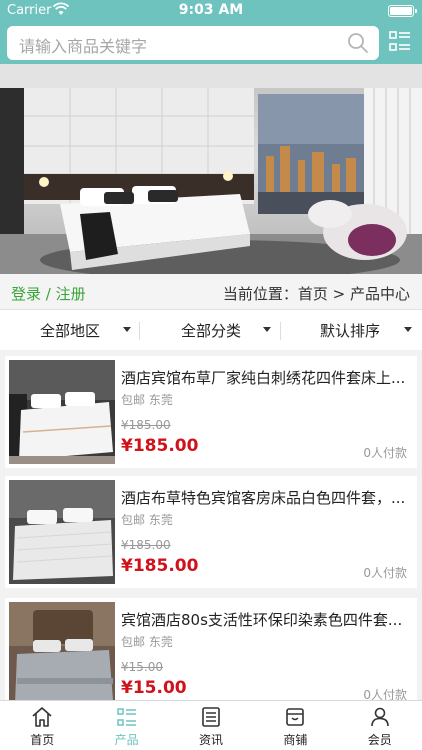  What do you see at coordinates (126, 717) in the screenshot?
I see `list-icon` at bounding box center [126, 717].